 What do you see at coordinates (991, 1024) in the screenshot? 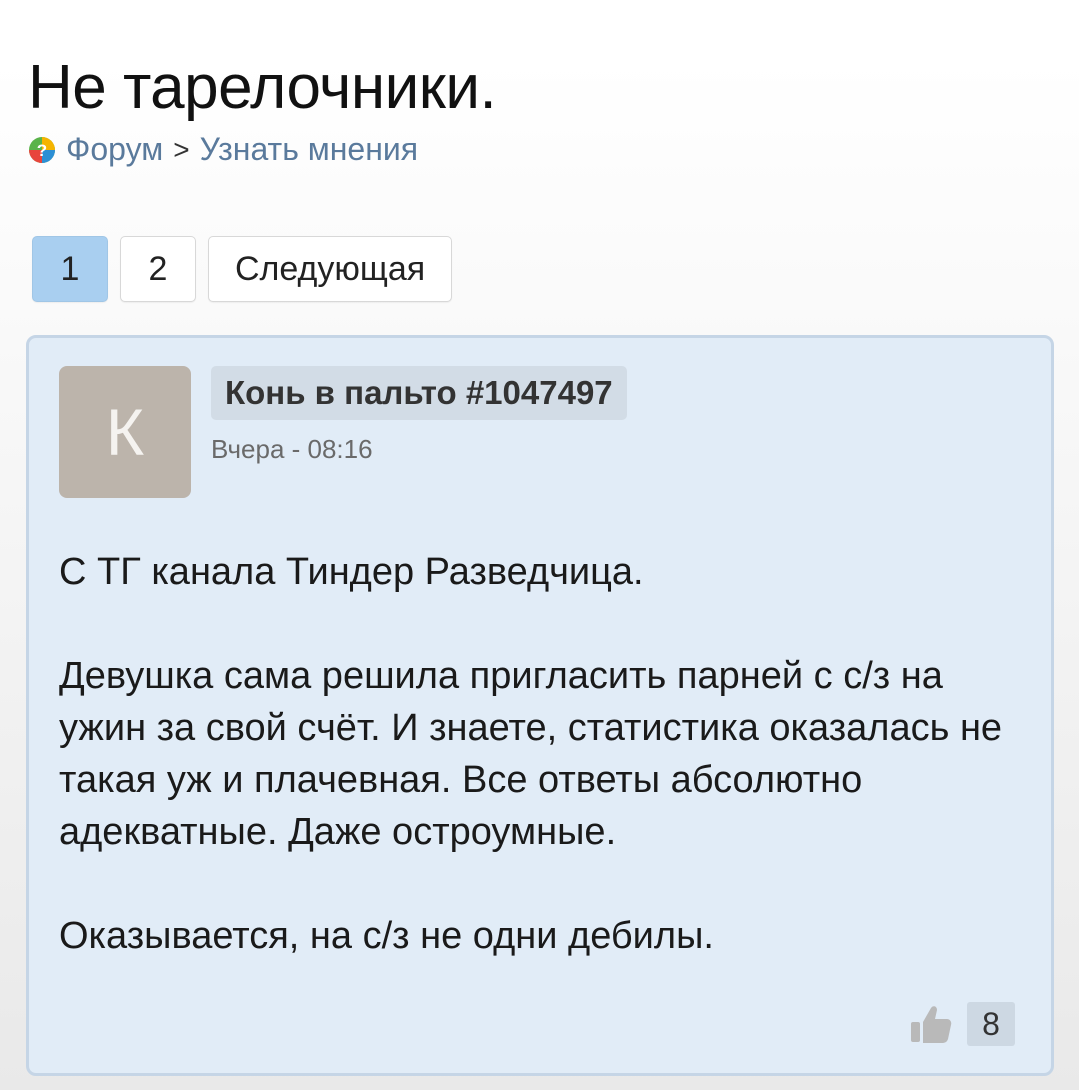
I see `like-count: 8` at bounding box center [991, 1024].